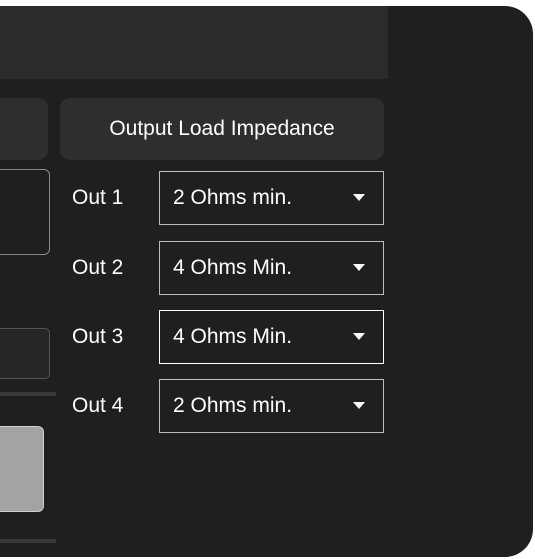 This screenshot has width=535, height=559. I want to click on output-label: Out 1, so click(98, 197).